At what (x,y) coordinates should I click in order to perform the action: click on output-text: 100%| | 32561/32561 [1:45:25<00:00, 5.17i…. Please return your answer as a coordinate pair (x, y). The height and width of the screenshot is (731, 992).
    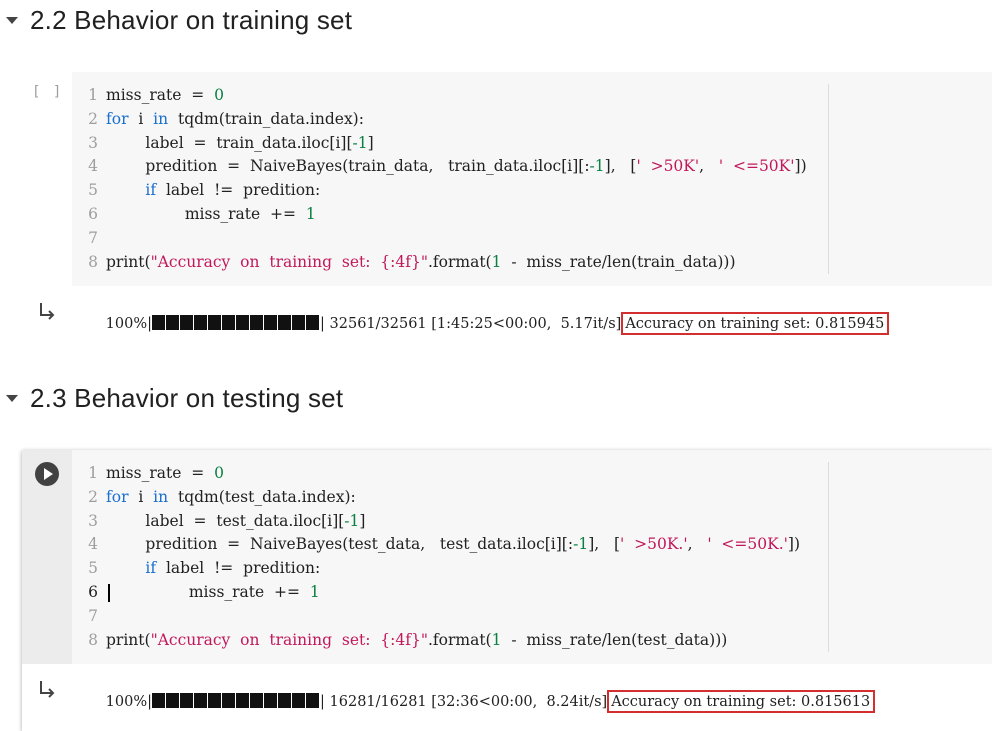
    Looking at the image, I should click on (484, 323).